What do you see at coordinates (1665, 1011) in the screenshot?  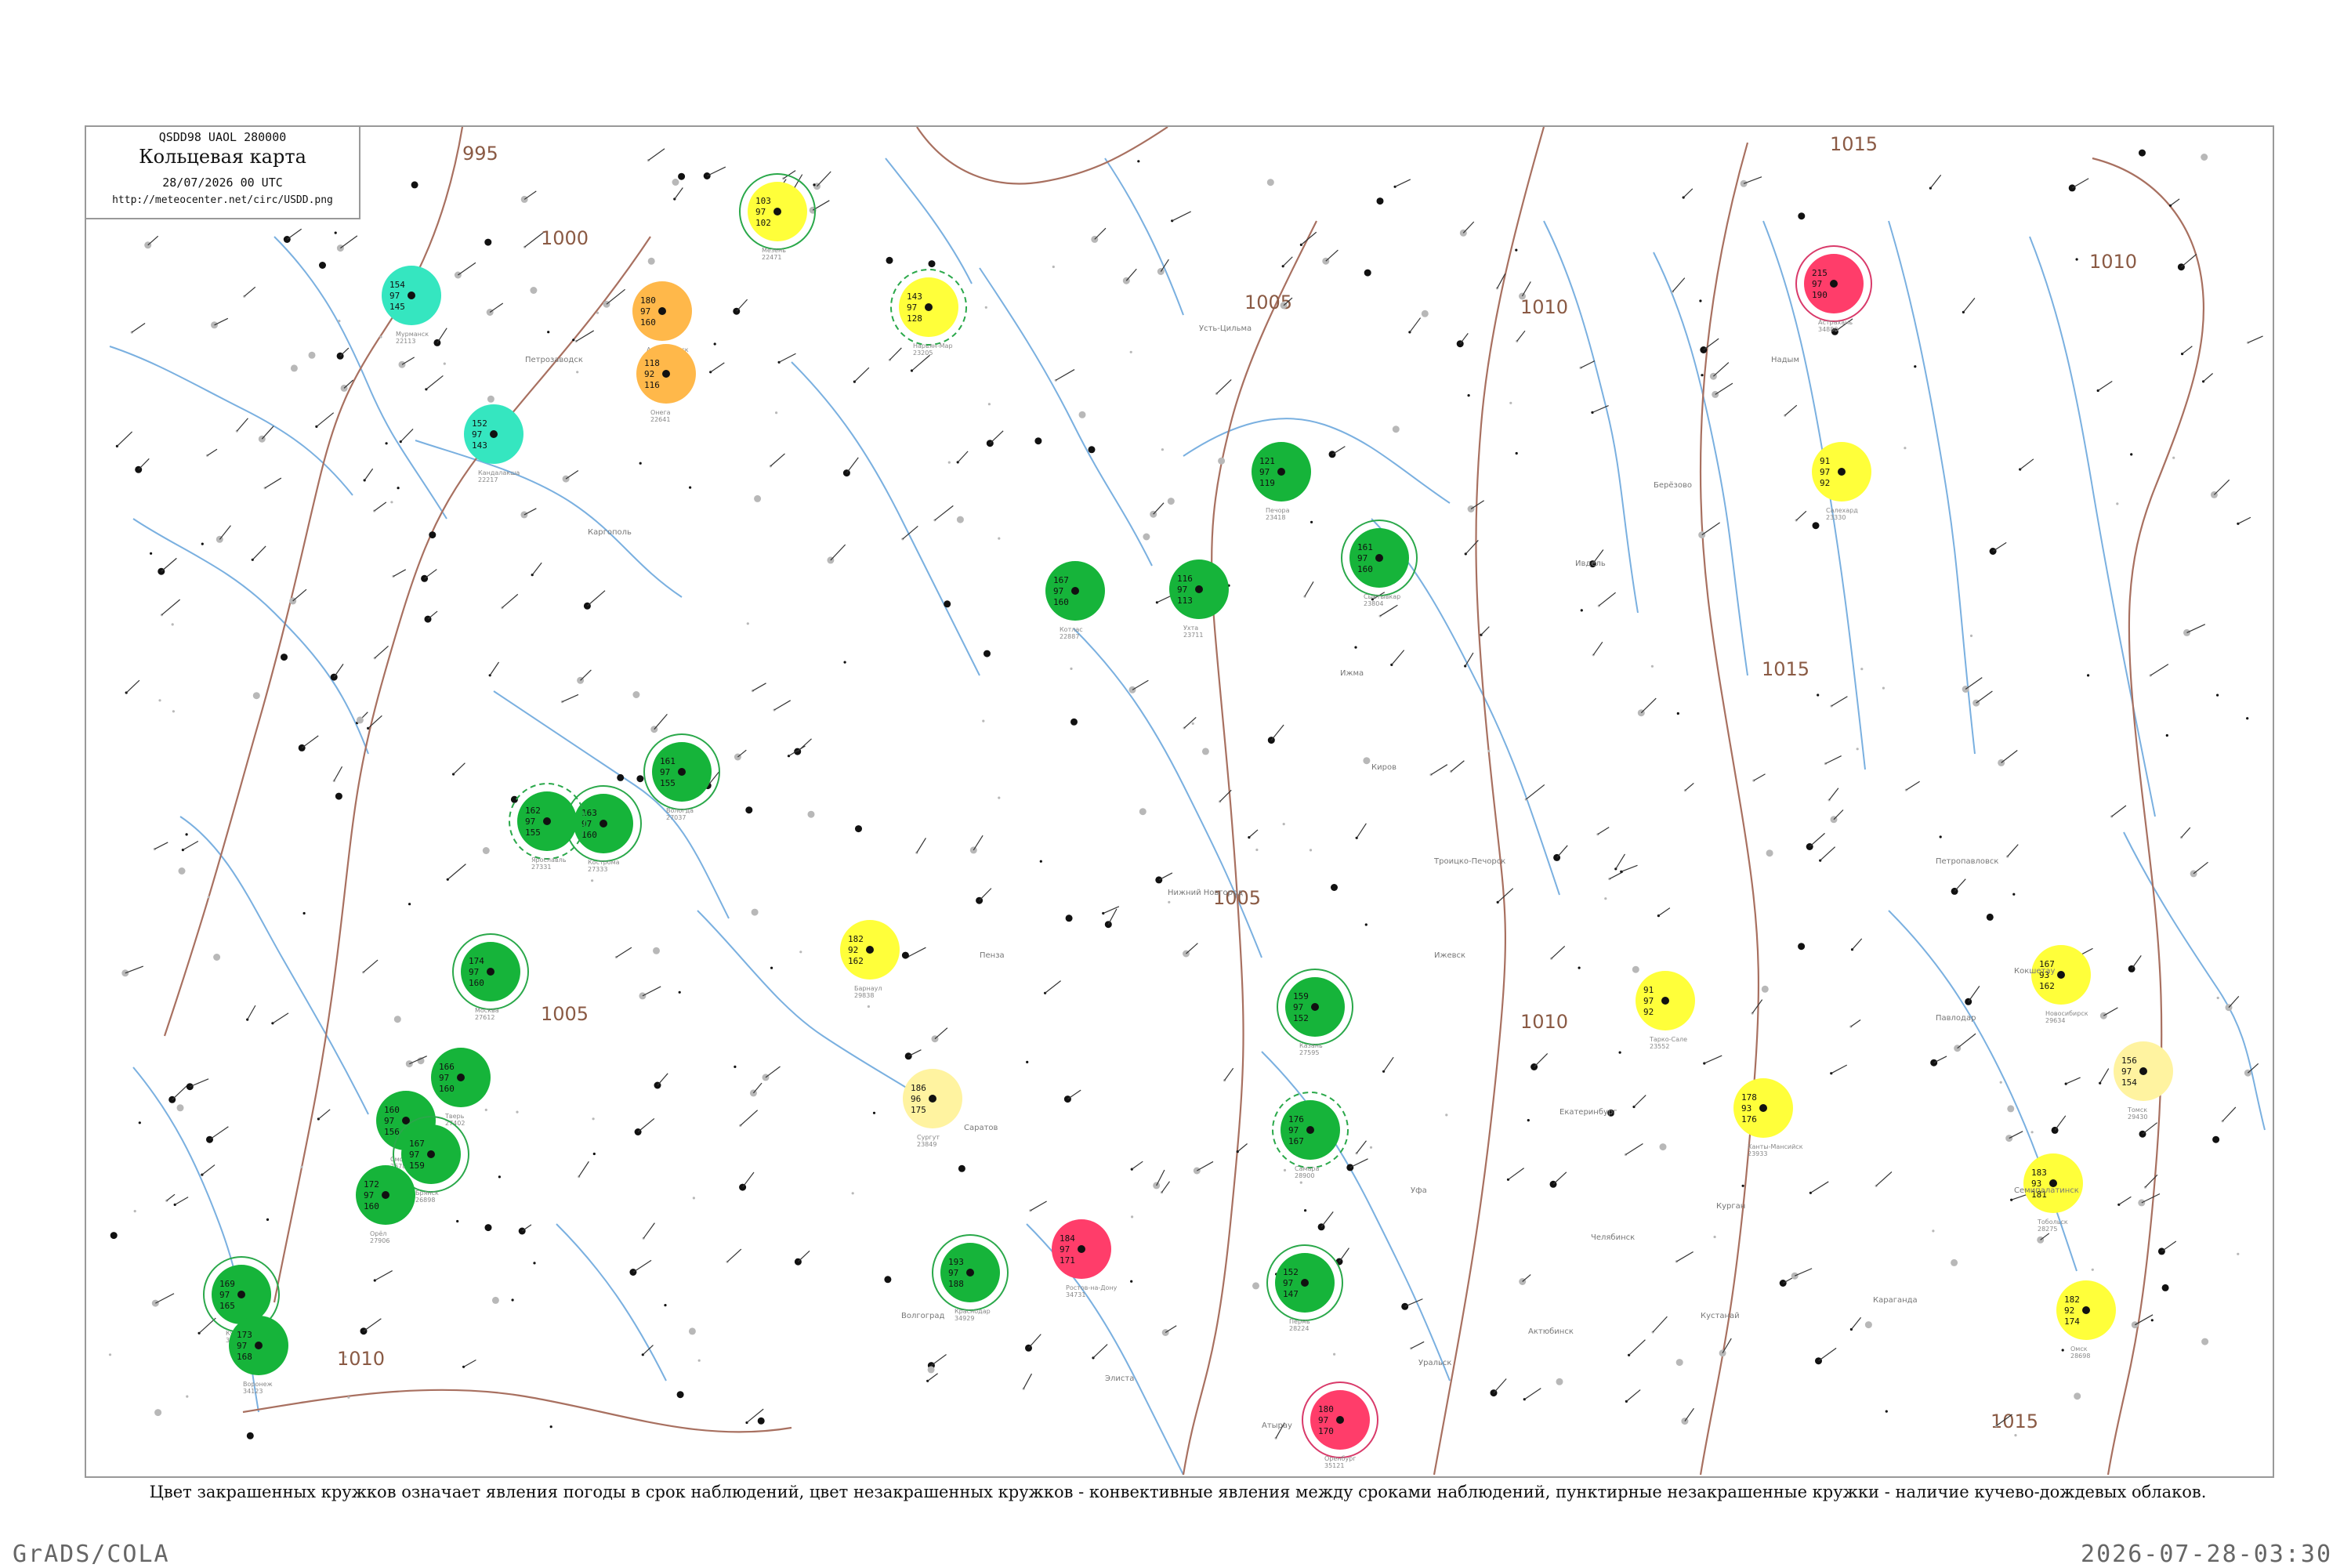 I see `station-marker: 919792 Тарко-Сале23552` at bounding box center [1665, 1011].